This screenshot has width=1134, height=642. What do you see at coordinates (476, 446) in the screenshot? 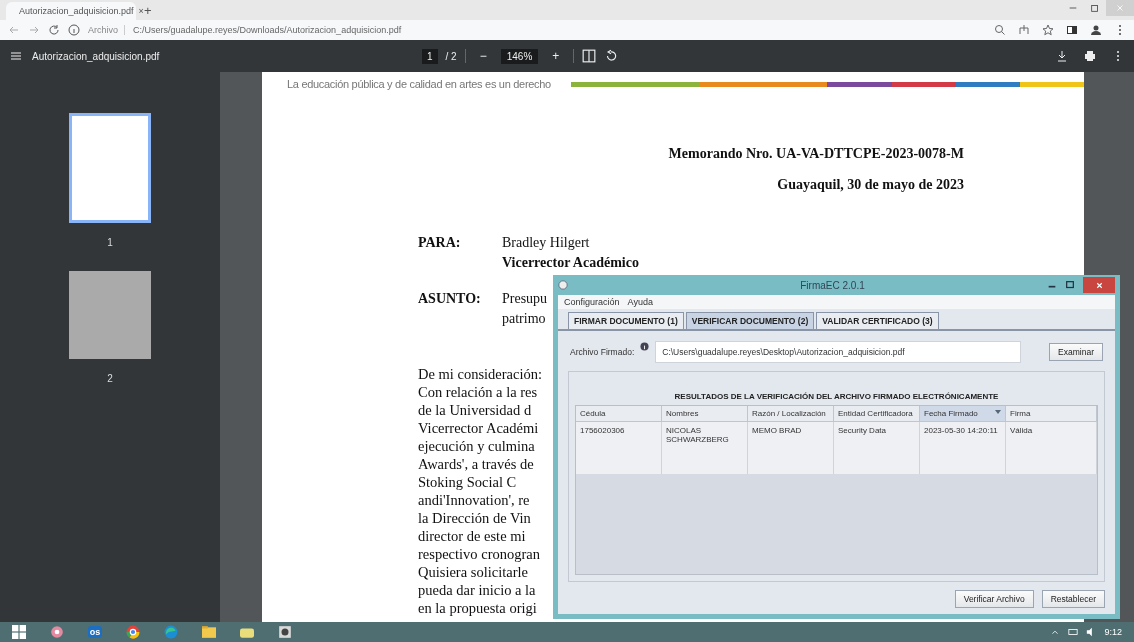
I see `body-text-line: ejecución y culmina` at bounding box center [476, 446].